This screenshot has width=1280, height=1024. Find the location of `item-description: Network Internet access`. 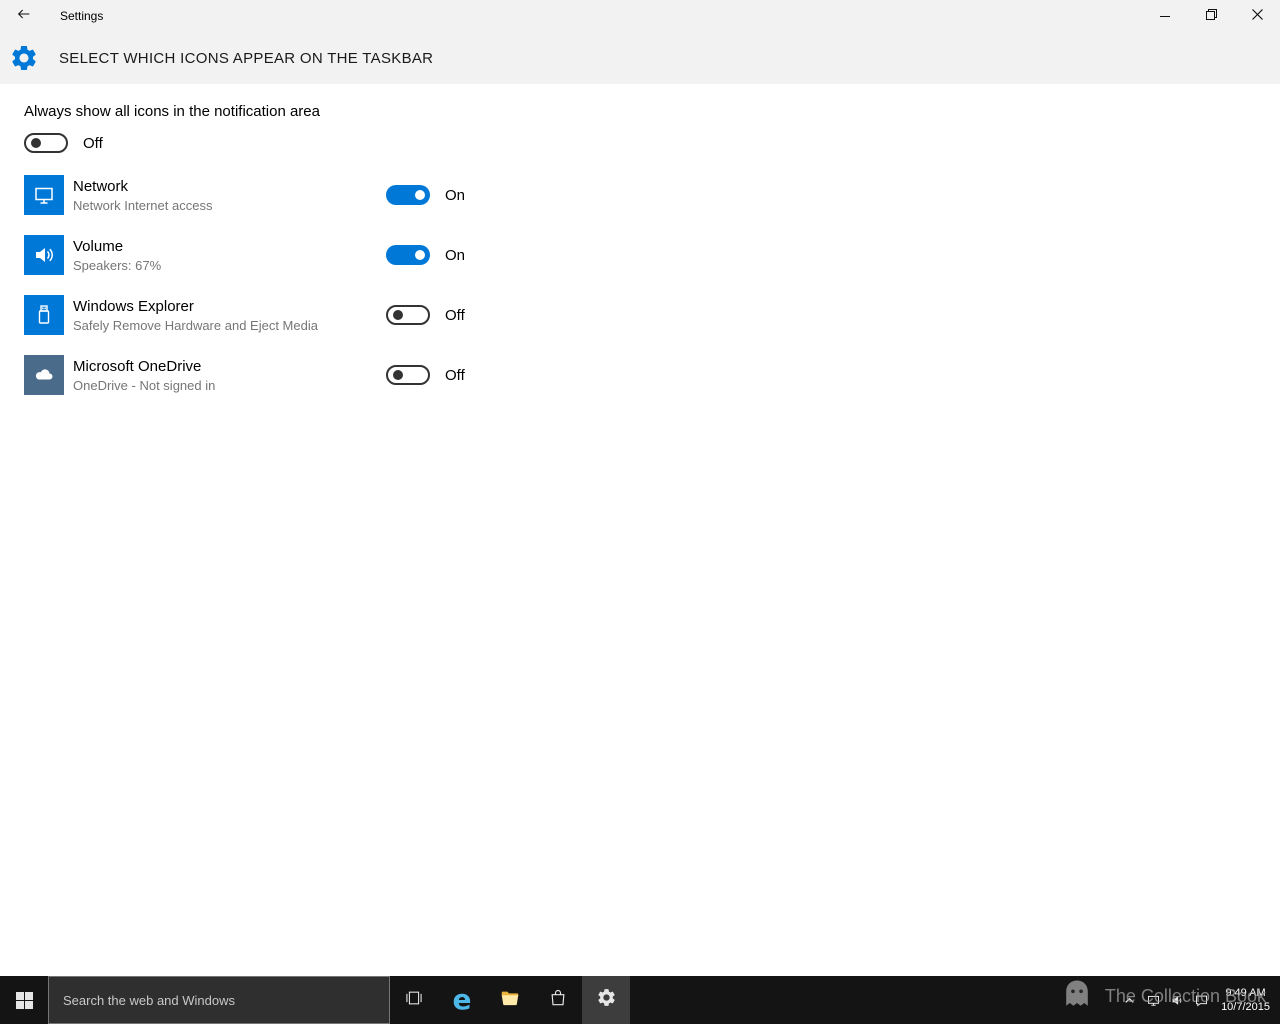

item-description: Network Internet access is located at coordinates (143, 205).